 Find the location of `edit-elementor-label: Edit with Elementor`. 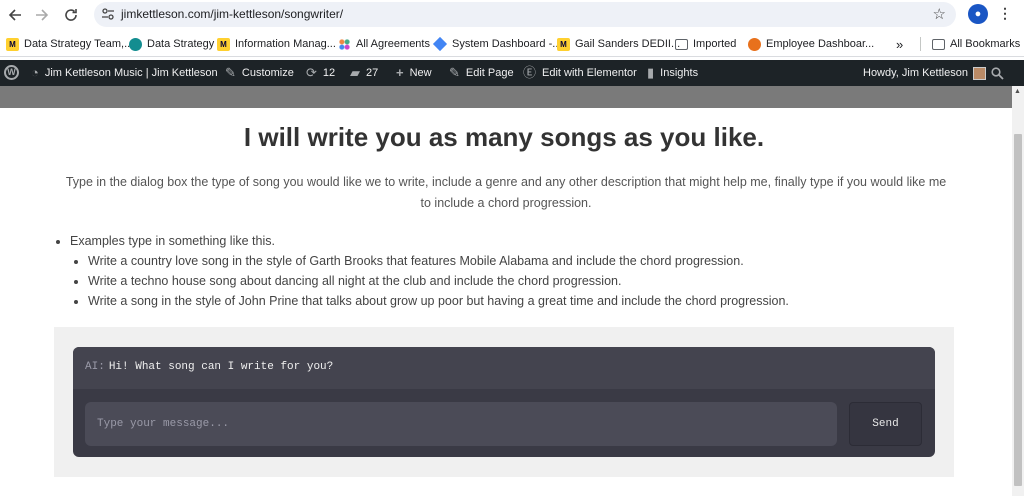

edit-elementor-label: Edit with Elementor is located at coordinates (589, 73).